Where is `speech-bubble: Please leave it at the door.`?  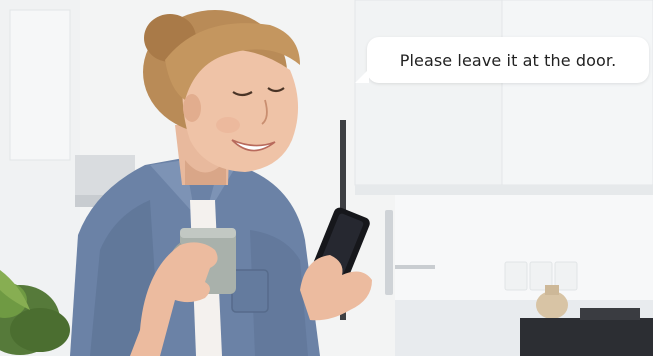
speech-bubble: Please leave it at the door. is located at coordinates (502, 60).